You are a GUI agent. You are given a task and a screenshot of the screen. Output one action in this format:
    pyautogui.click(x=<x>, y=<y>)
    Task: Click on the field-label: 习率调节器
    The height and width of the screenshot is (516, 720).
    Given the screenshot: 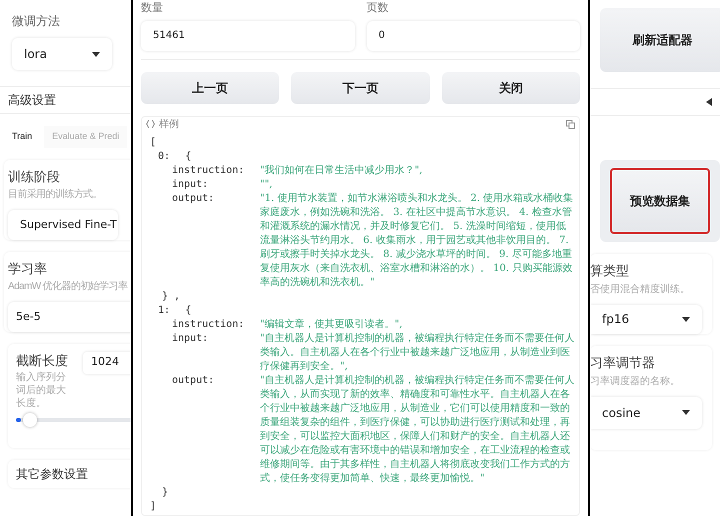 What is the action you would take?
    pyautogui.click(x=623, y=364)
    